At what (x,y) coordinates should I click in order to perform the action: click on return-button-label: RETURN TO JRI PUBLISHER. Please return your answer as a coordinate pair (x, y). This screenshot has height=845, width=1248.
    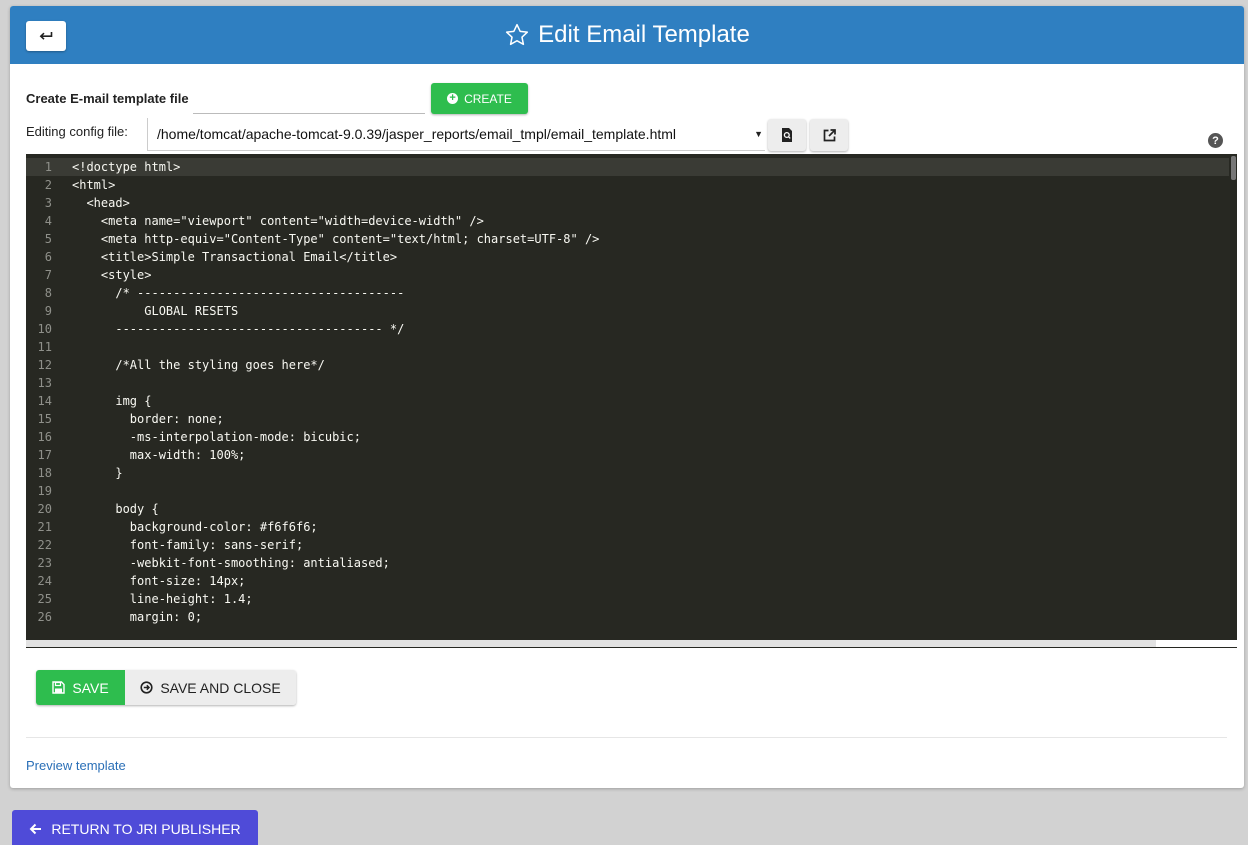
    Looking at the image, I should click on (146, 829).